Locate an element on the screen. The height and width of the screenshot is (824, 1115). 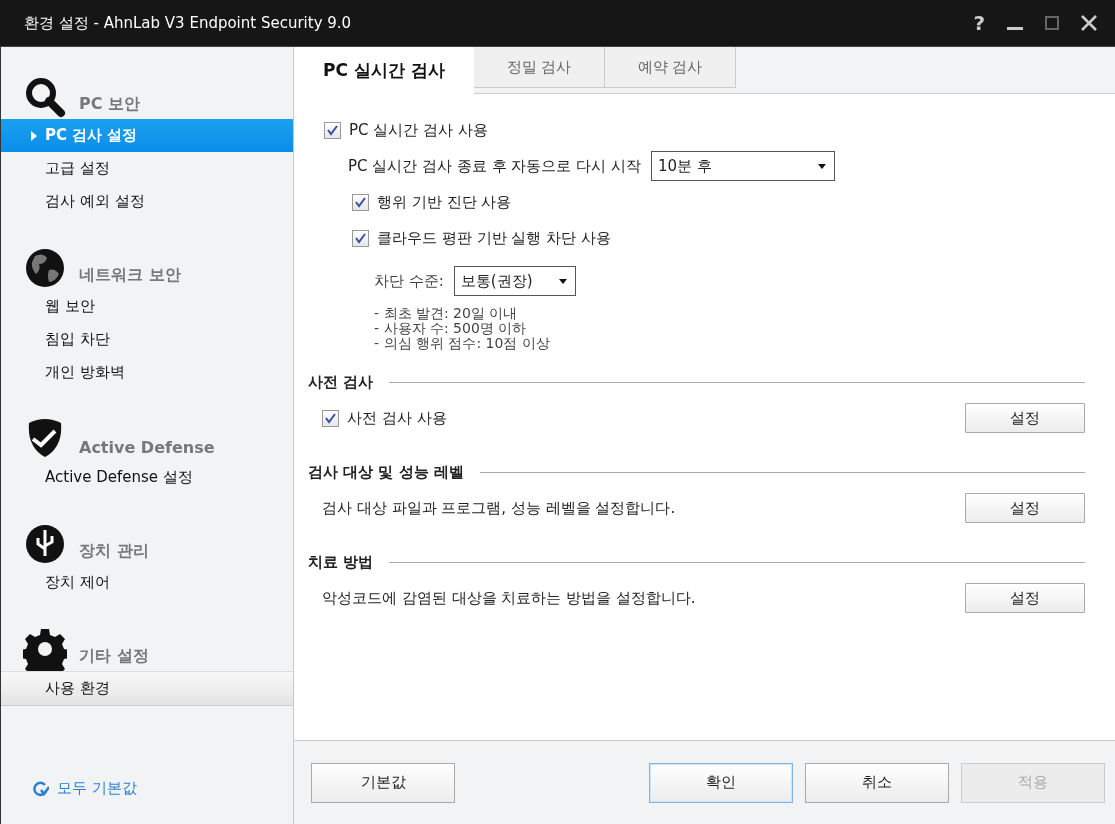
help-button: ? is located at coordinates (979, 23).